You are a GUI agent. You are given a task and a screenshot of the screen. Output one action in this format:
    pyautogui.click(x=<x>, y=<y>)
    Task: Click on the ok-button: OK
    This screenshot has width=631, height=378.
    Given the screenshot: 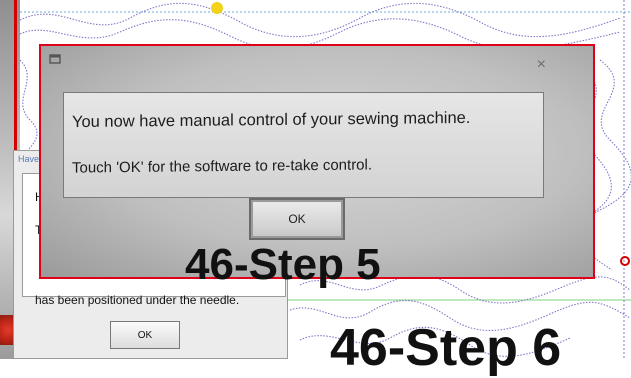 What is the action you would take?
    pyautogui.click(x=297, y=219)
    